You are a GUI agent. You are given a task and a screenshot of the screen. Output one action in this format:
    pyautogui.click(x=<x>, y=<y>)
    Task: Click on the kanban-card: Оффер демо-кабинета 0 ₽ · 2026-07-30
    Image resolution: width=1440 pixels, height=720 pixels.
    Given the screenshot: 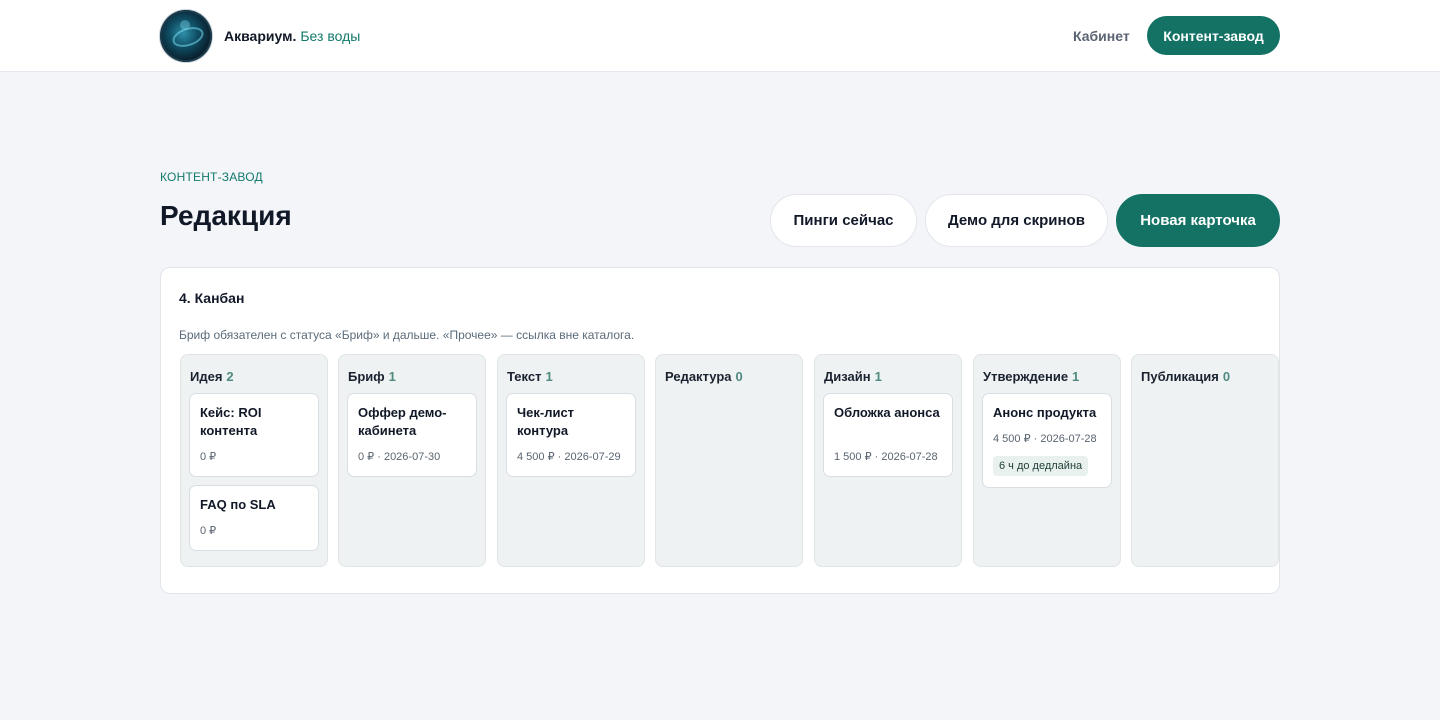 What is the action you would take?
    pyautogui.click(x=412, y=435)
    